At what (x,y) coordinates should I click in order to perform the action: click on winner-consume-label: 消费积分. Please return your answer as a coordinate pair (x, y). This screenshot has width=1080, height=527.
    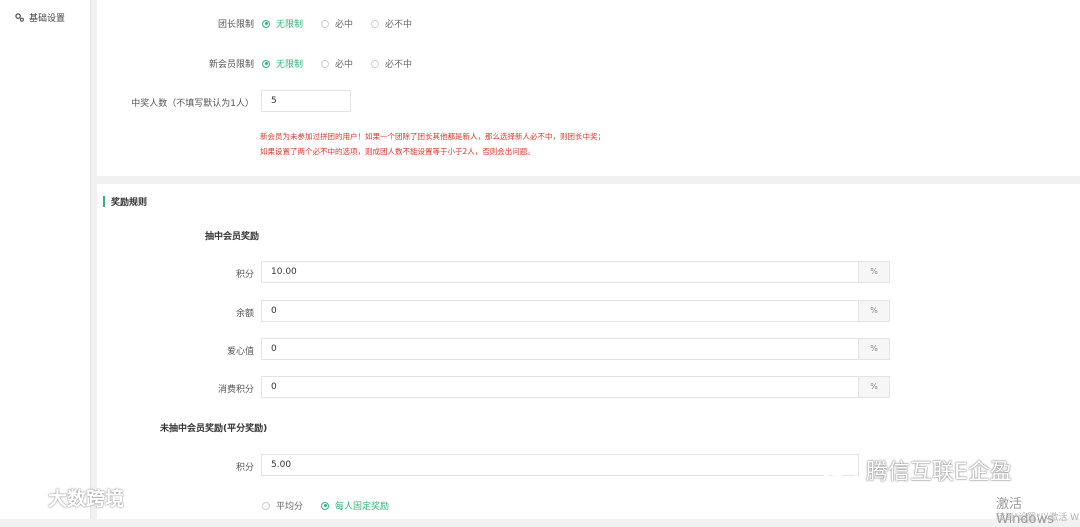
    Looking at the image, I should click on (235, 390).